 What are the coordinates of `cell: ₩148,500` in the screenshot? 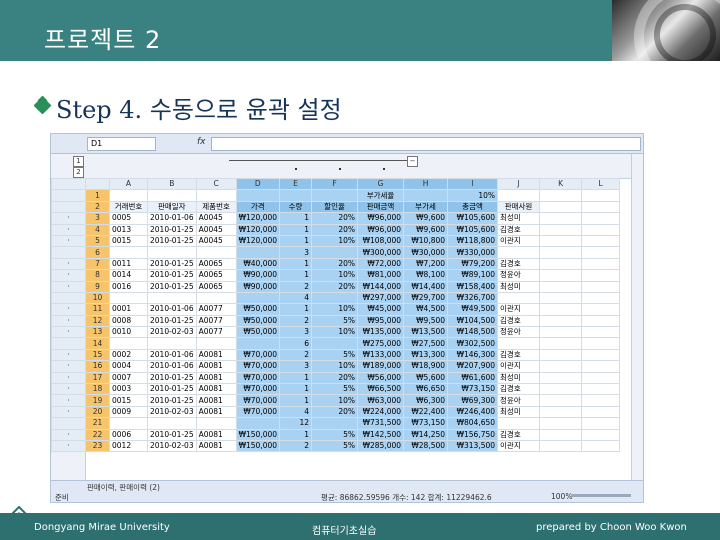 It's located at (473, 332).